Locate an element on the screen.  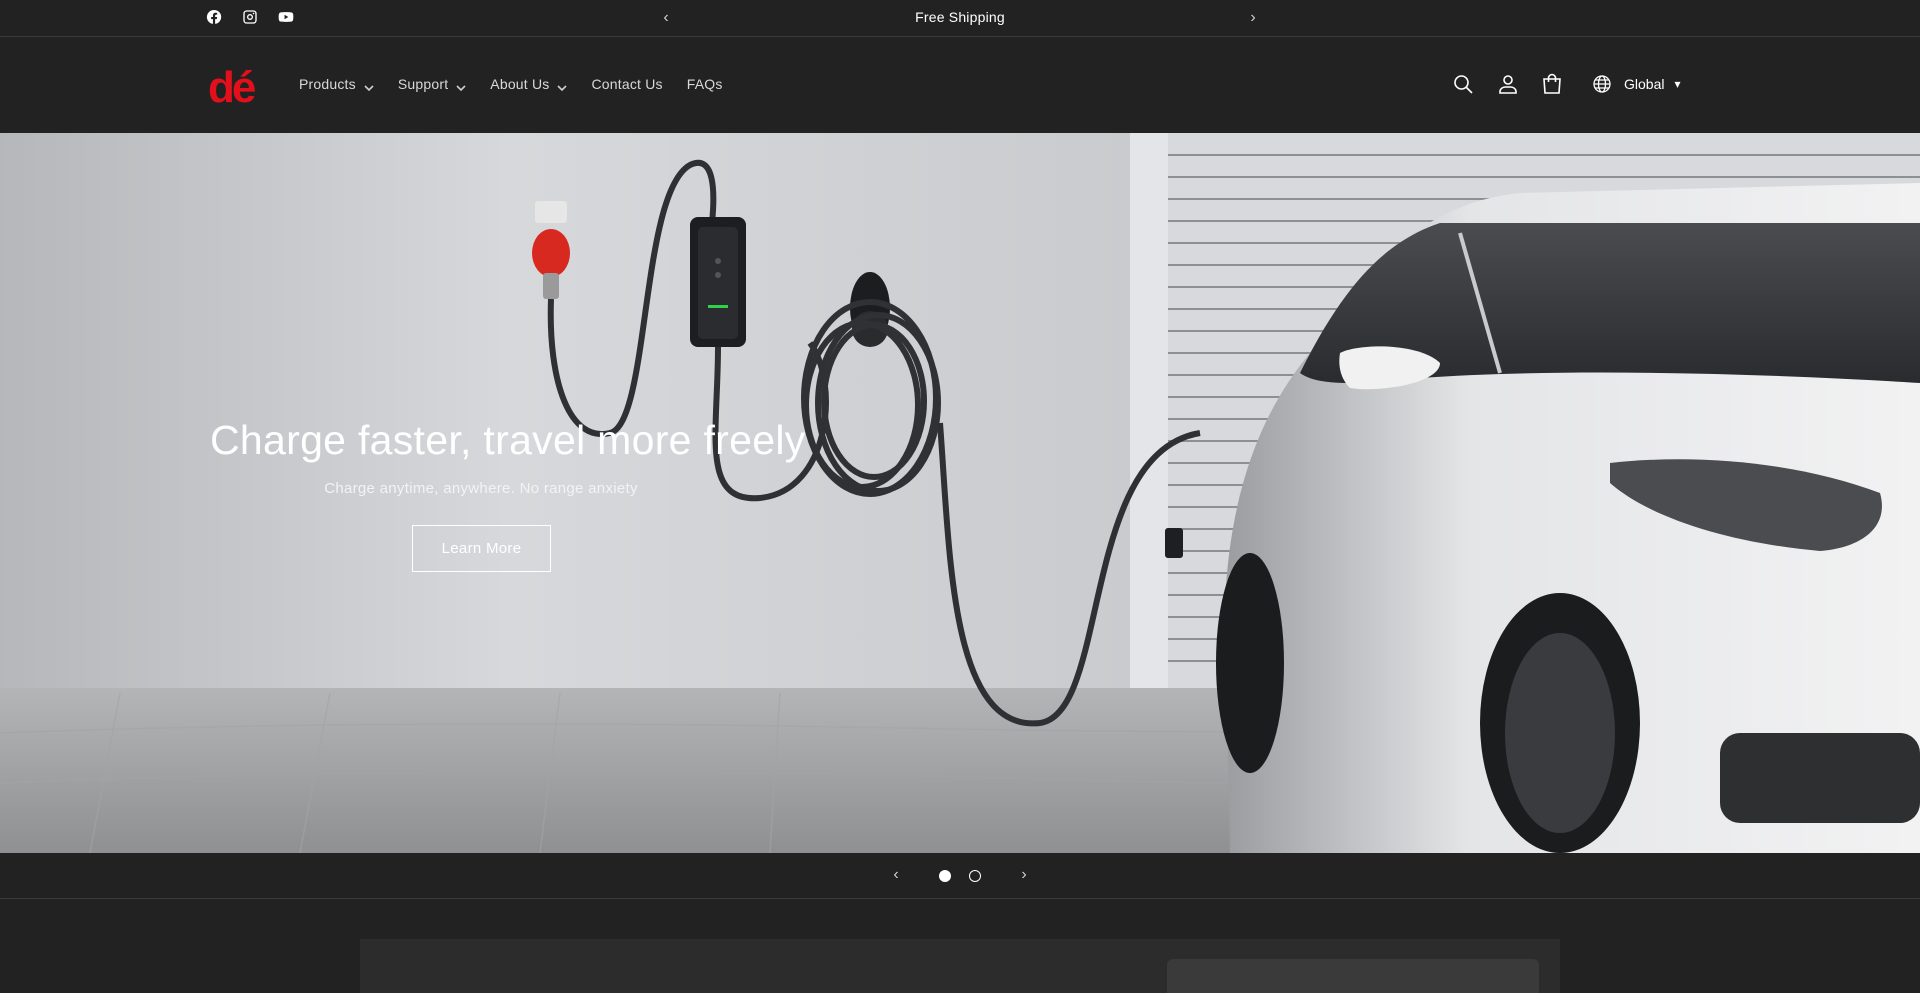
featured-card is located at coordinates (1353, 976).